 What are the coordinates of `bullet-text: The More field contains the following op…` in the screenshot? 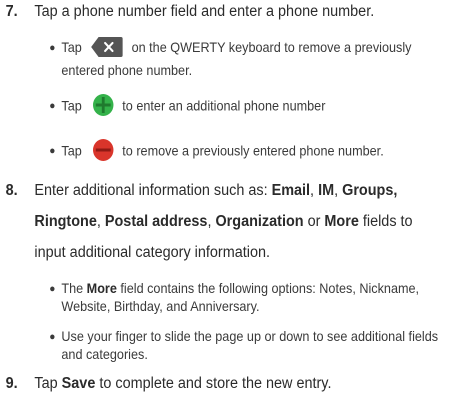 It's located at (267, 289).